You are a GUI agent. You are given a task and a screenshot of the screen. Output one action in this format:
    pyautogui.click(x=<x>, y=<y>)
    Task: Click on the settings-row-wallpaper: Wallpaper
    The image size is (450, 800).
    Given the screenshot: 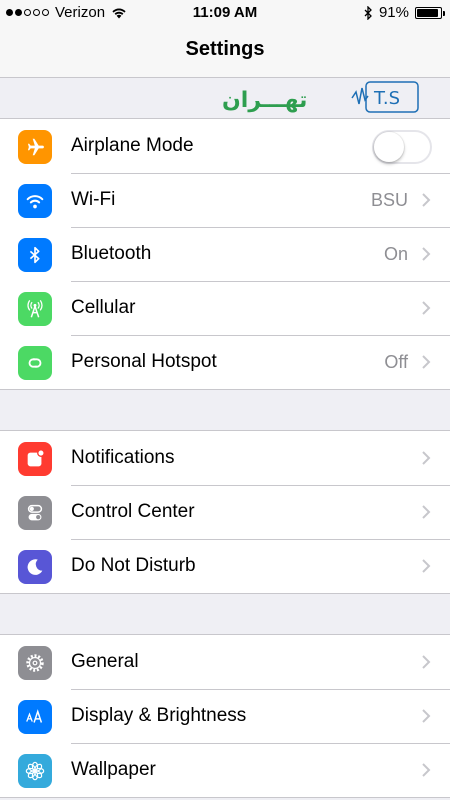 What is the action you would take?
    pyautogui.click(x=225, y=770)
    